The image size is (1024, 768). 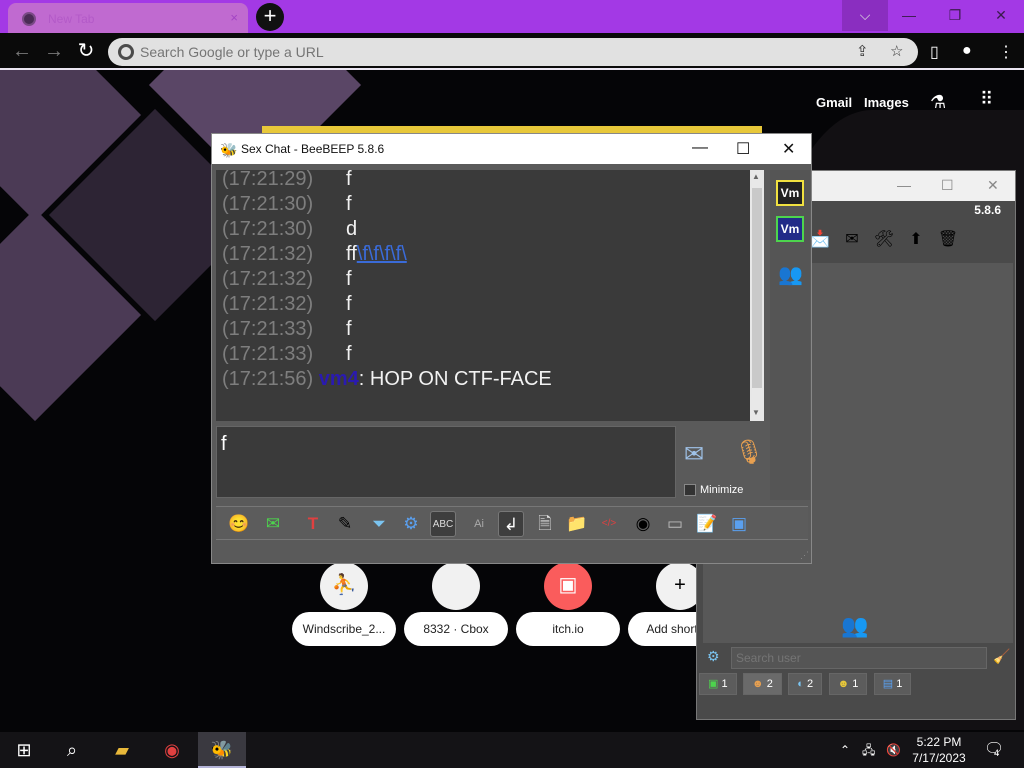 What do you see at coordinates (939, 750) in the screenshot?
I see `clock: 5:22 PM 7/17/2023` at bounding box center [939, 750].